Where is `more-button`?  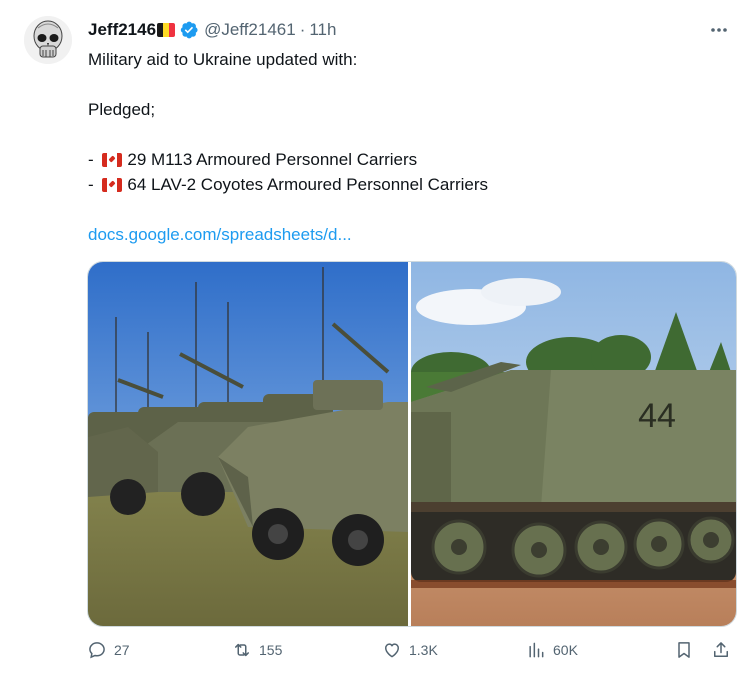
more-button is located at coordinates (719, 30).